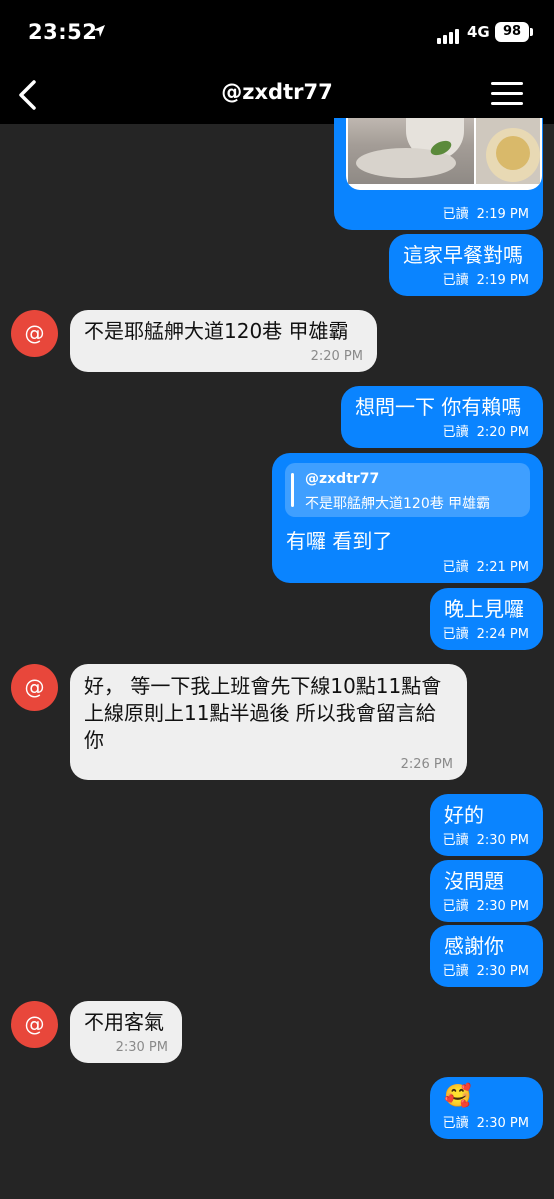 This screenshot has height=1199, width=554. I want to click on message-text: 好， 等一下我上班會先下線10點11點會上線原則上11點半過後 所以我會留言給你, so click(263, 713).